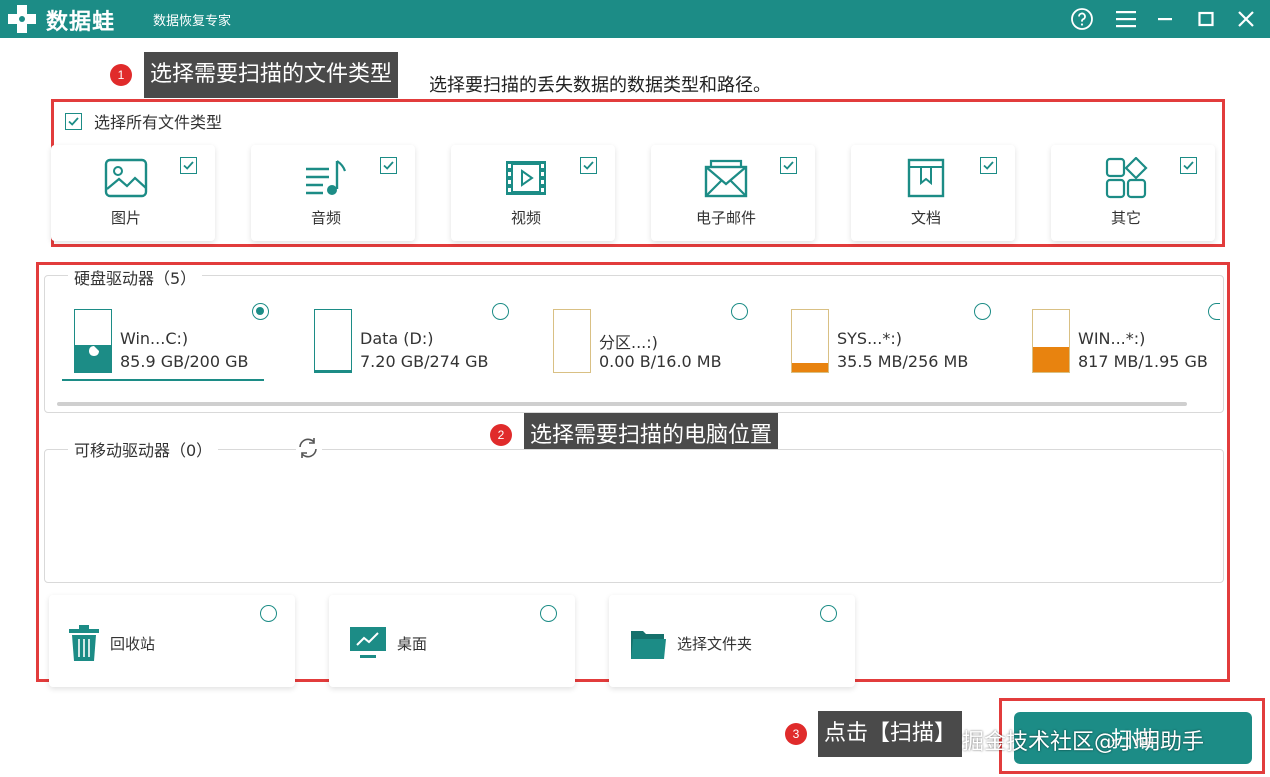 The height and width of the screenshot is (777, 1270). What do you see at coordinates (1143, 361) in the screenshot?
I see `drive-size: 817 MB/1.95 GB` at bounding box center [1143, 361].